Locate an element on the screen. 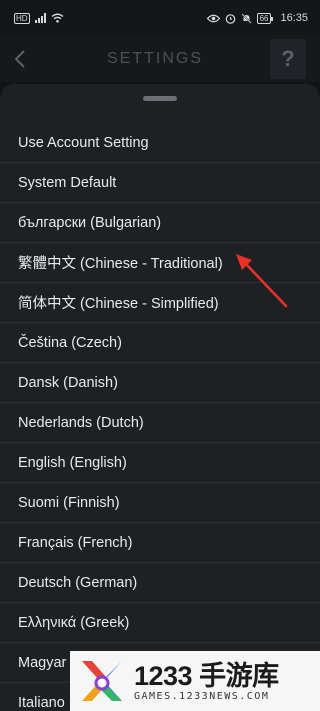  mute-icon is located at coordinates (246, 18).